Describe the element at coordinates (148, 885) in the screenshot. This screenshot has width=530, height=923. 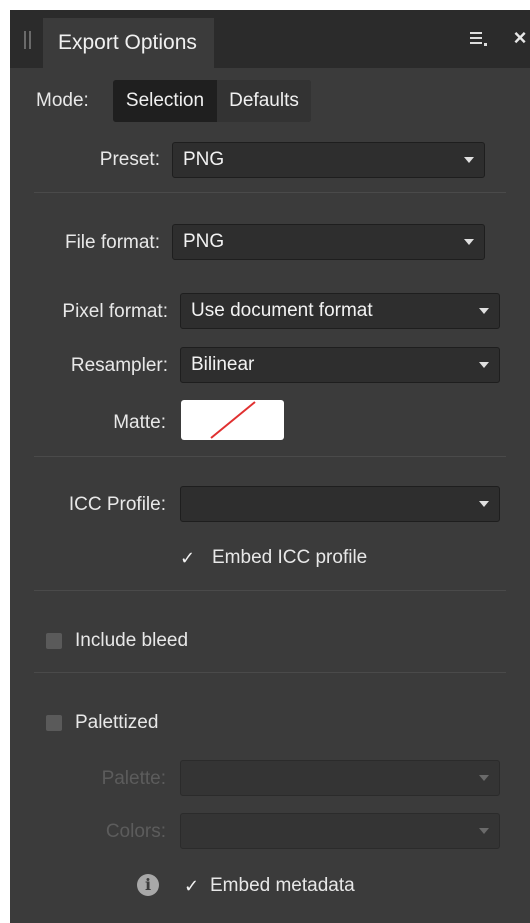
I see `info-icon: i` at that location.